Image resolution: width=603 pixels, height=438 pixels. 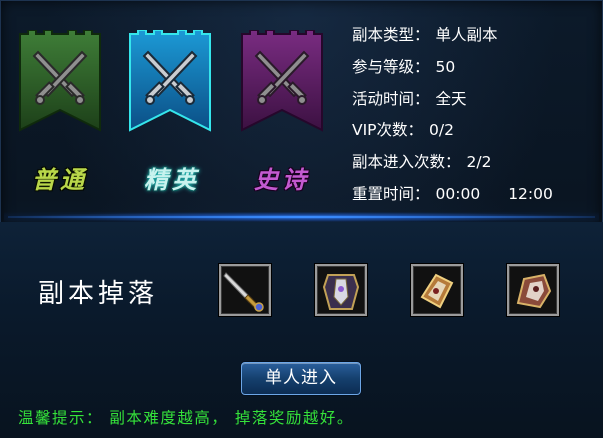 What do you see at coordinates (441, 130) in the screenshot?
I see `info-vip-value: 0/2` at bounding box center [441, 130].